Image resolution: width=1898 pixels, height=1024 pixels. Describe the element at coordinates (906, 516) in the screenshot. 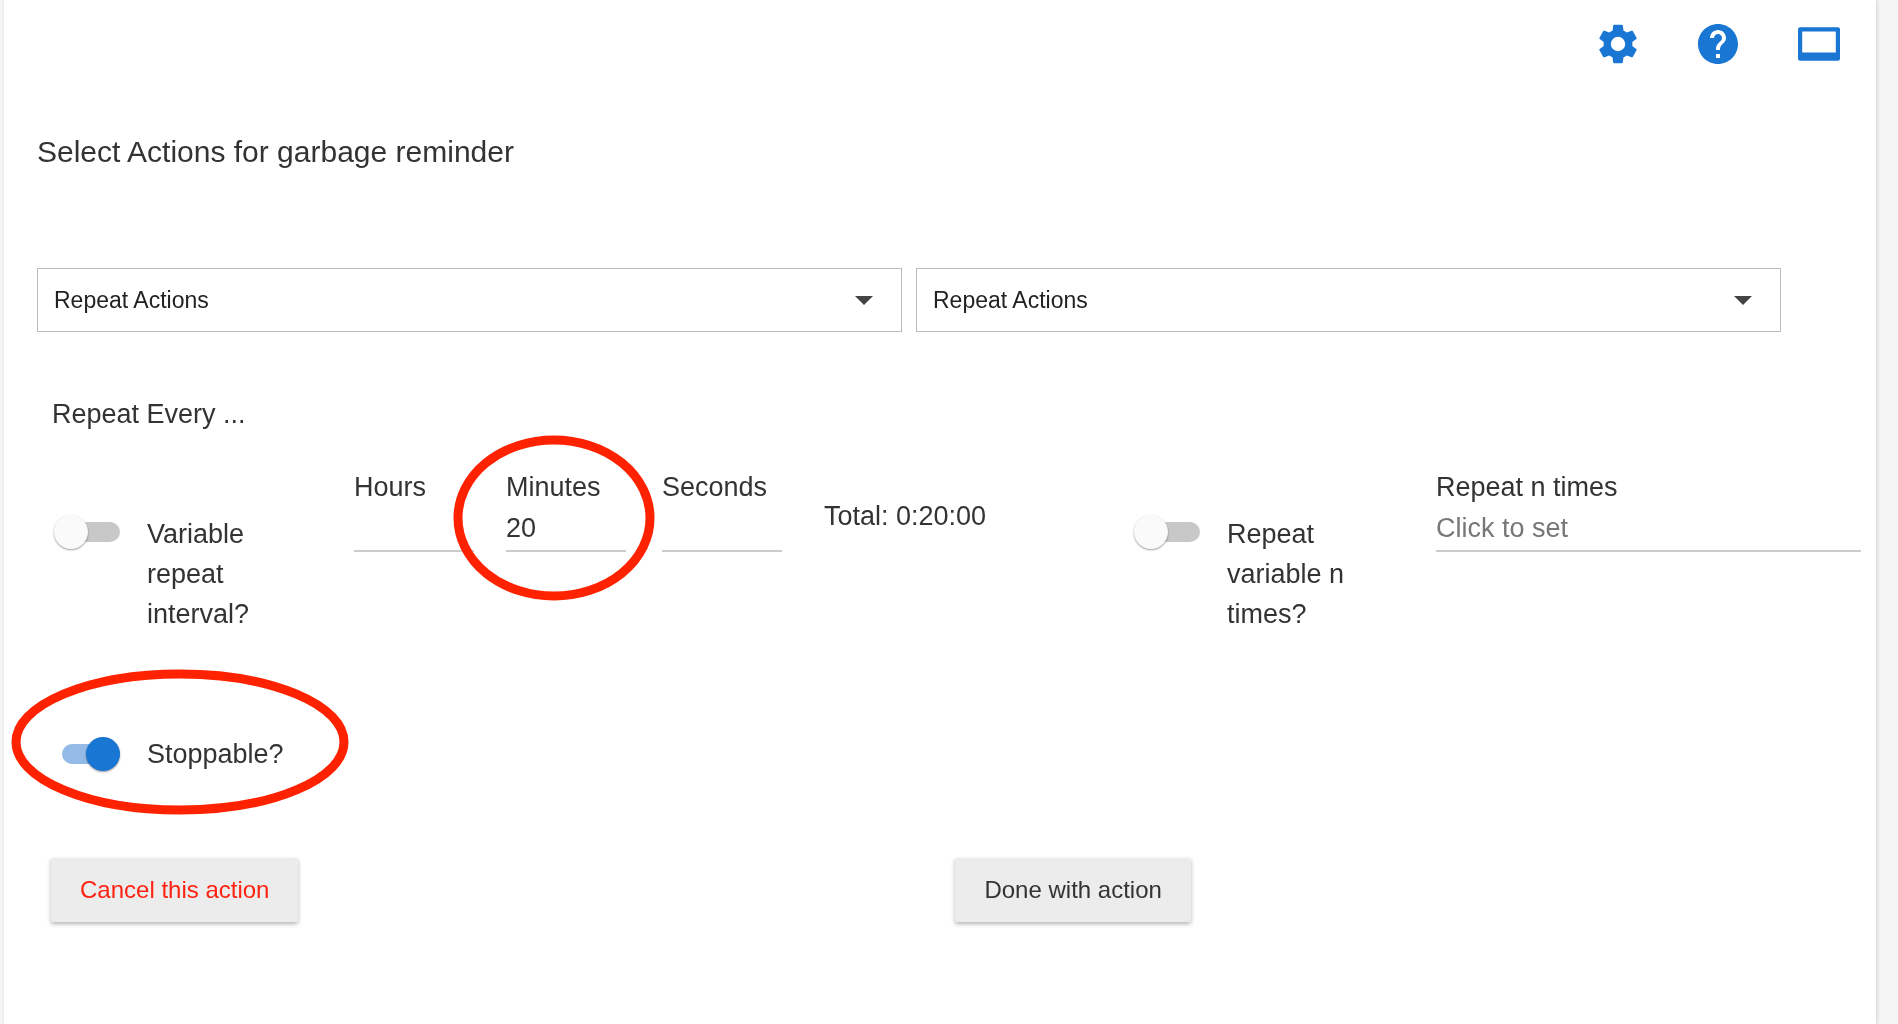

I see `total-text: Total: 0:20:00` at that location.